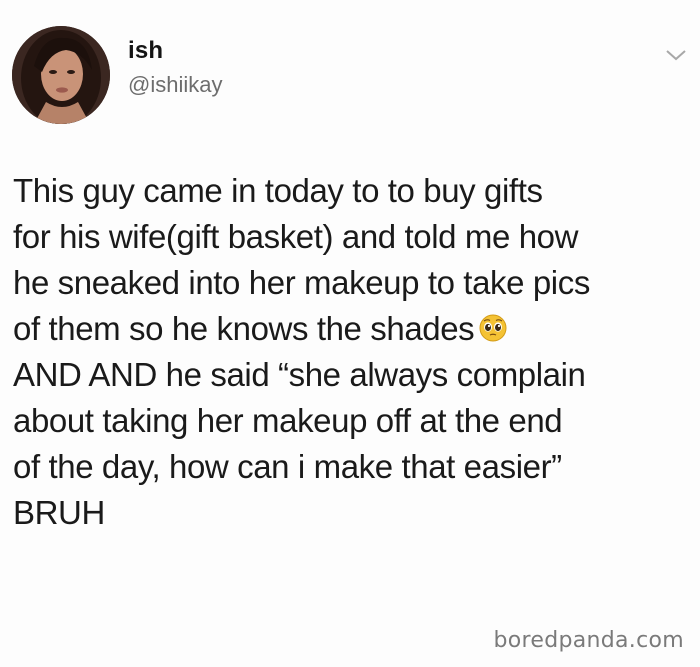 The width and height of the screenshot is (700, 667). What do you see at coordinates (288, 420) in the screenshot?
I see `tweet-line: about taking her makeup off at the end` at bounding box center [288, 420].